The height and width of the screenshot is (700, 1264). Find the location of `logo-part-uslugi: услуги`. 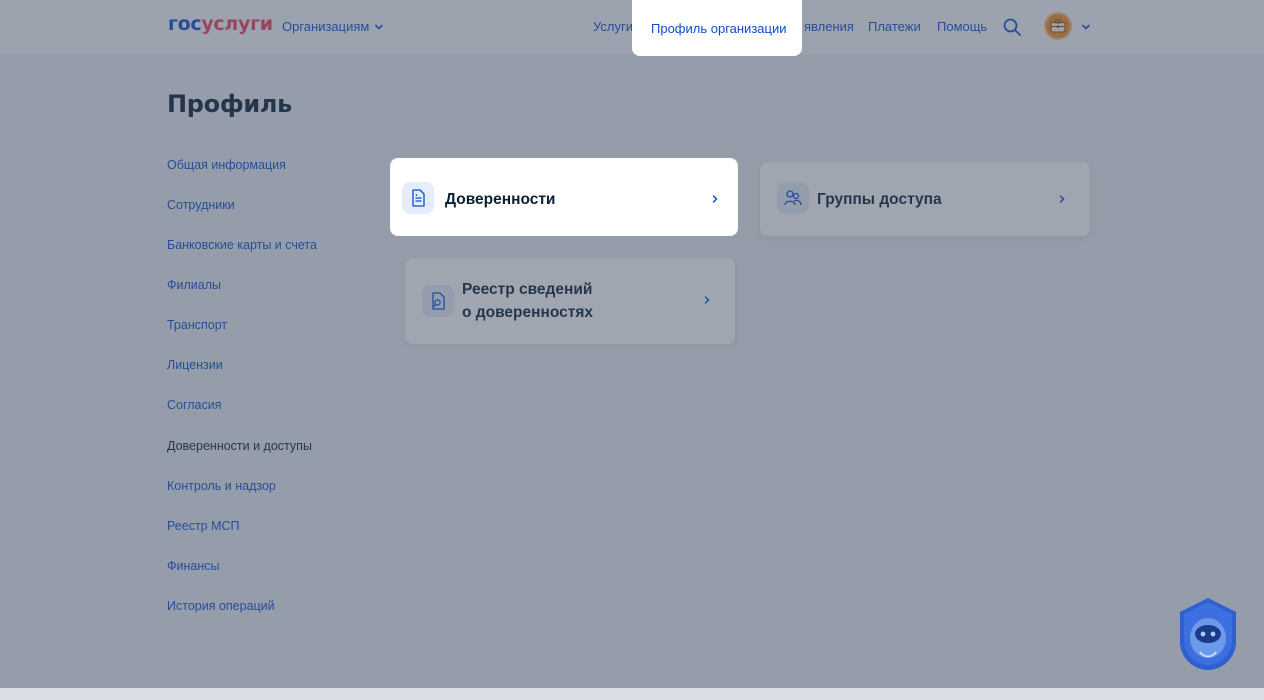

logo-part-uslugi: услуги is located at coordinates (237, 24).